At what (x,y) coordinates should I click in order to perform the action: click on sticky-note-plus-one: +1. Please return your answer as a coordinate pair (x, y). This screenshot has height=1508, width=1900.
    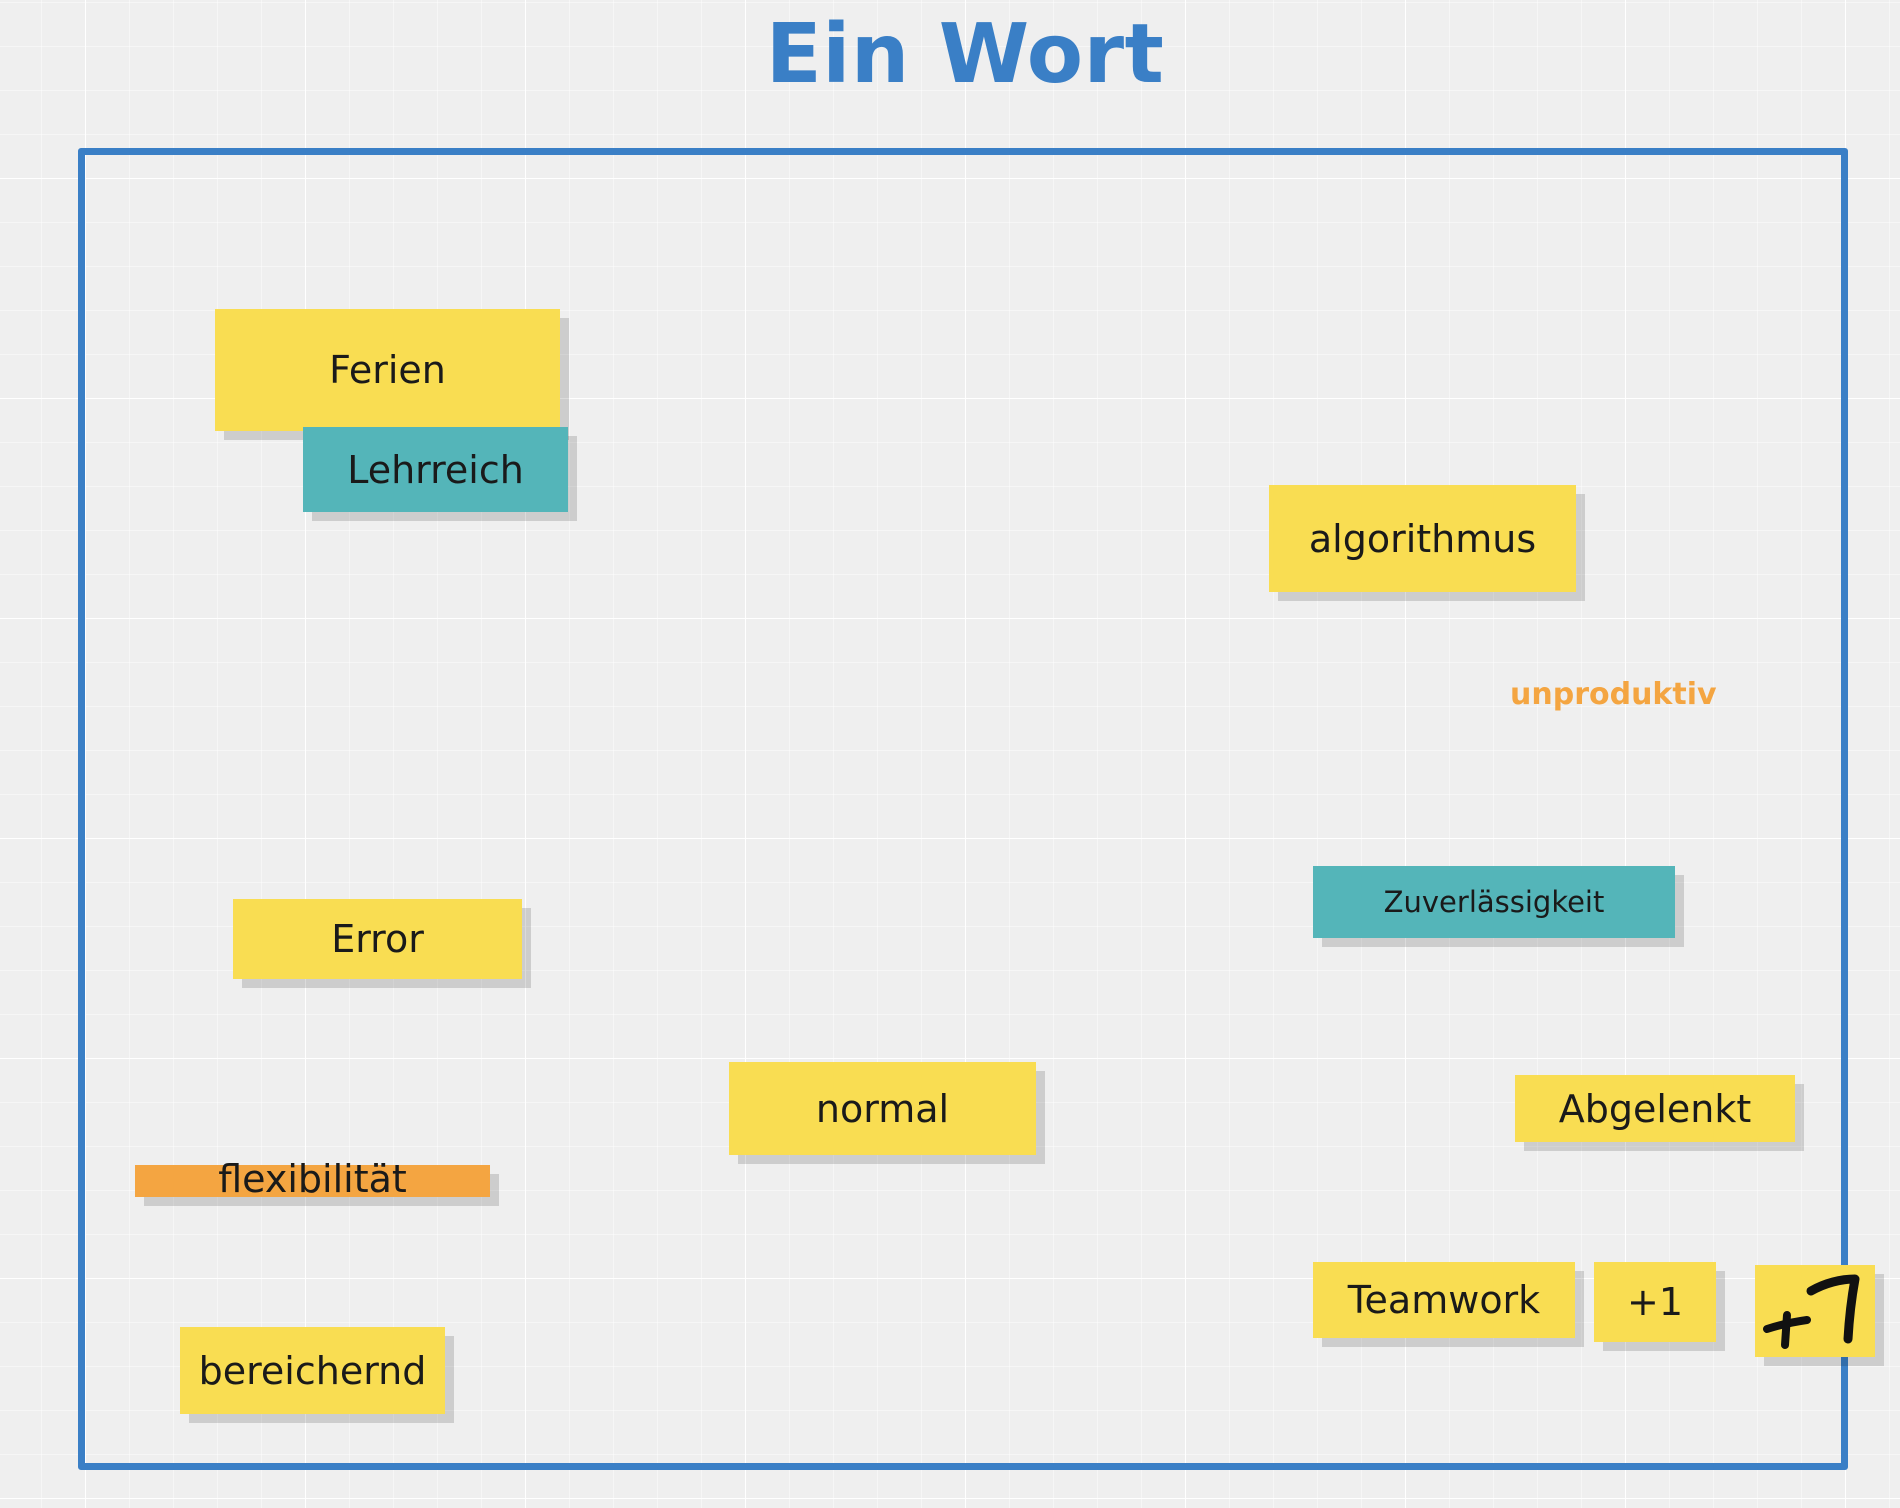
    Looking at the image, I should click on (1655, 1302).